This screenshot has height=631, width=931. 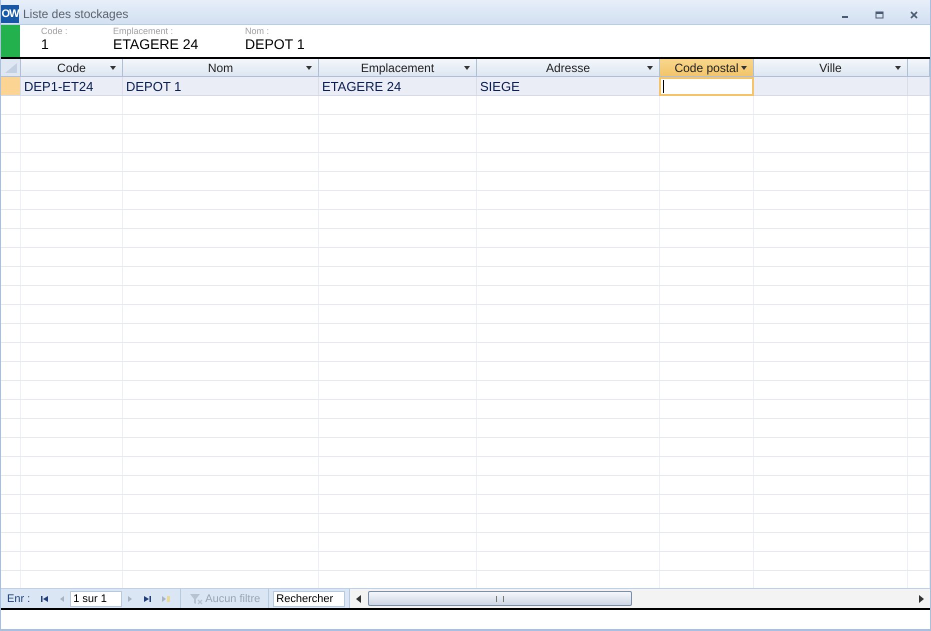 What do you see at coordinates (500, 86) in the screenshot?
I see `table-cell: SIEGE` at bounding box center [500, 86].